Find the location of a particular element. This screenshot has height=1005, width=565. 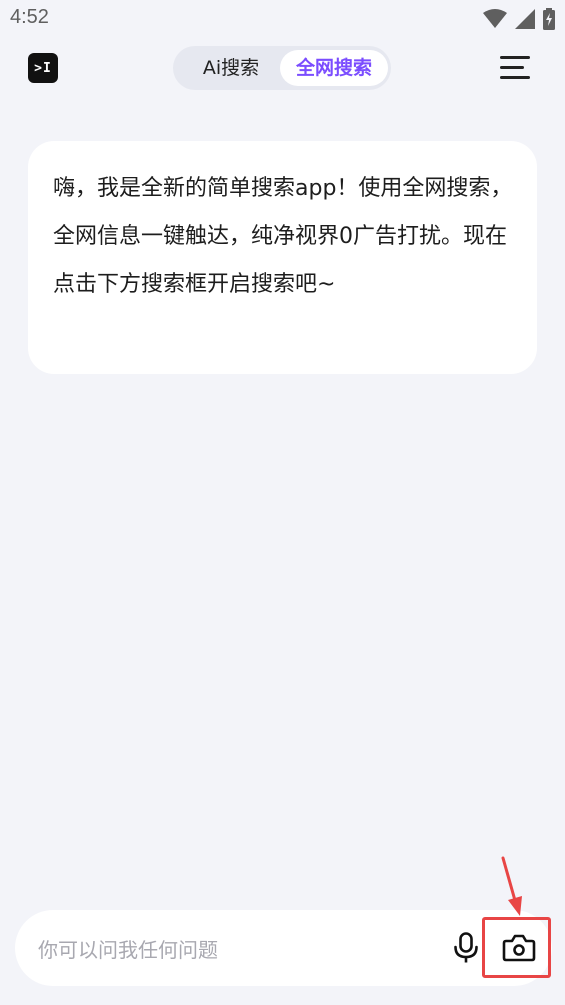

search-input-bar: 你可以问我任何问题 is located at coordinates (283, 948).